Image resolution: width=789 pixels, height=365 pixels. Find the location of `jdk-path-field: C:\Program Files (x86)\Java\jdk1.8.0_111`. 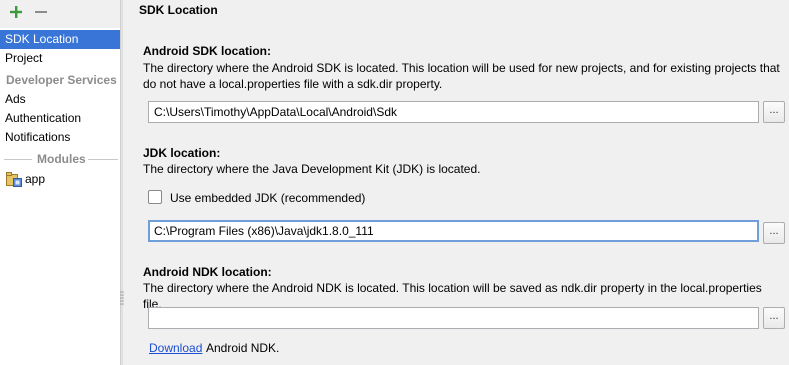

jdk-path-field: C:\Program Files (x86)\Java\jdk1.8.0_111 is located at coordinates (453, 231).